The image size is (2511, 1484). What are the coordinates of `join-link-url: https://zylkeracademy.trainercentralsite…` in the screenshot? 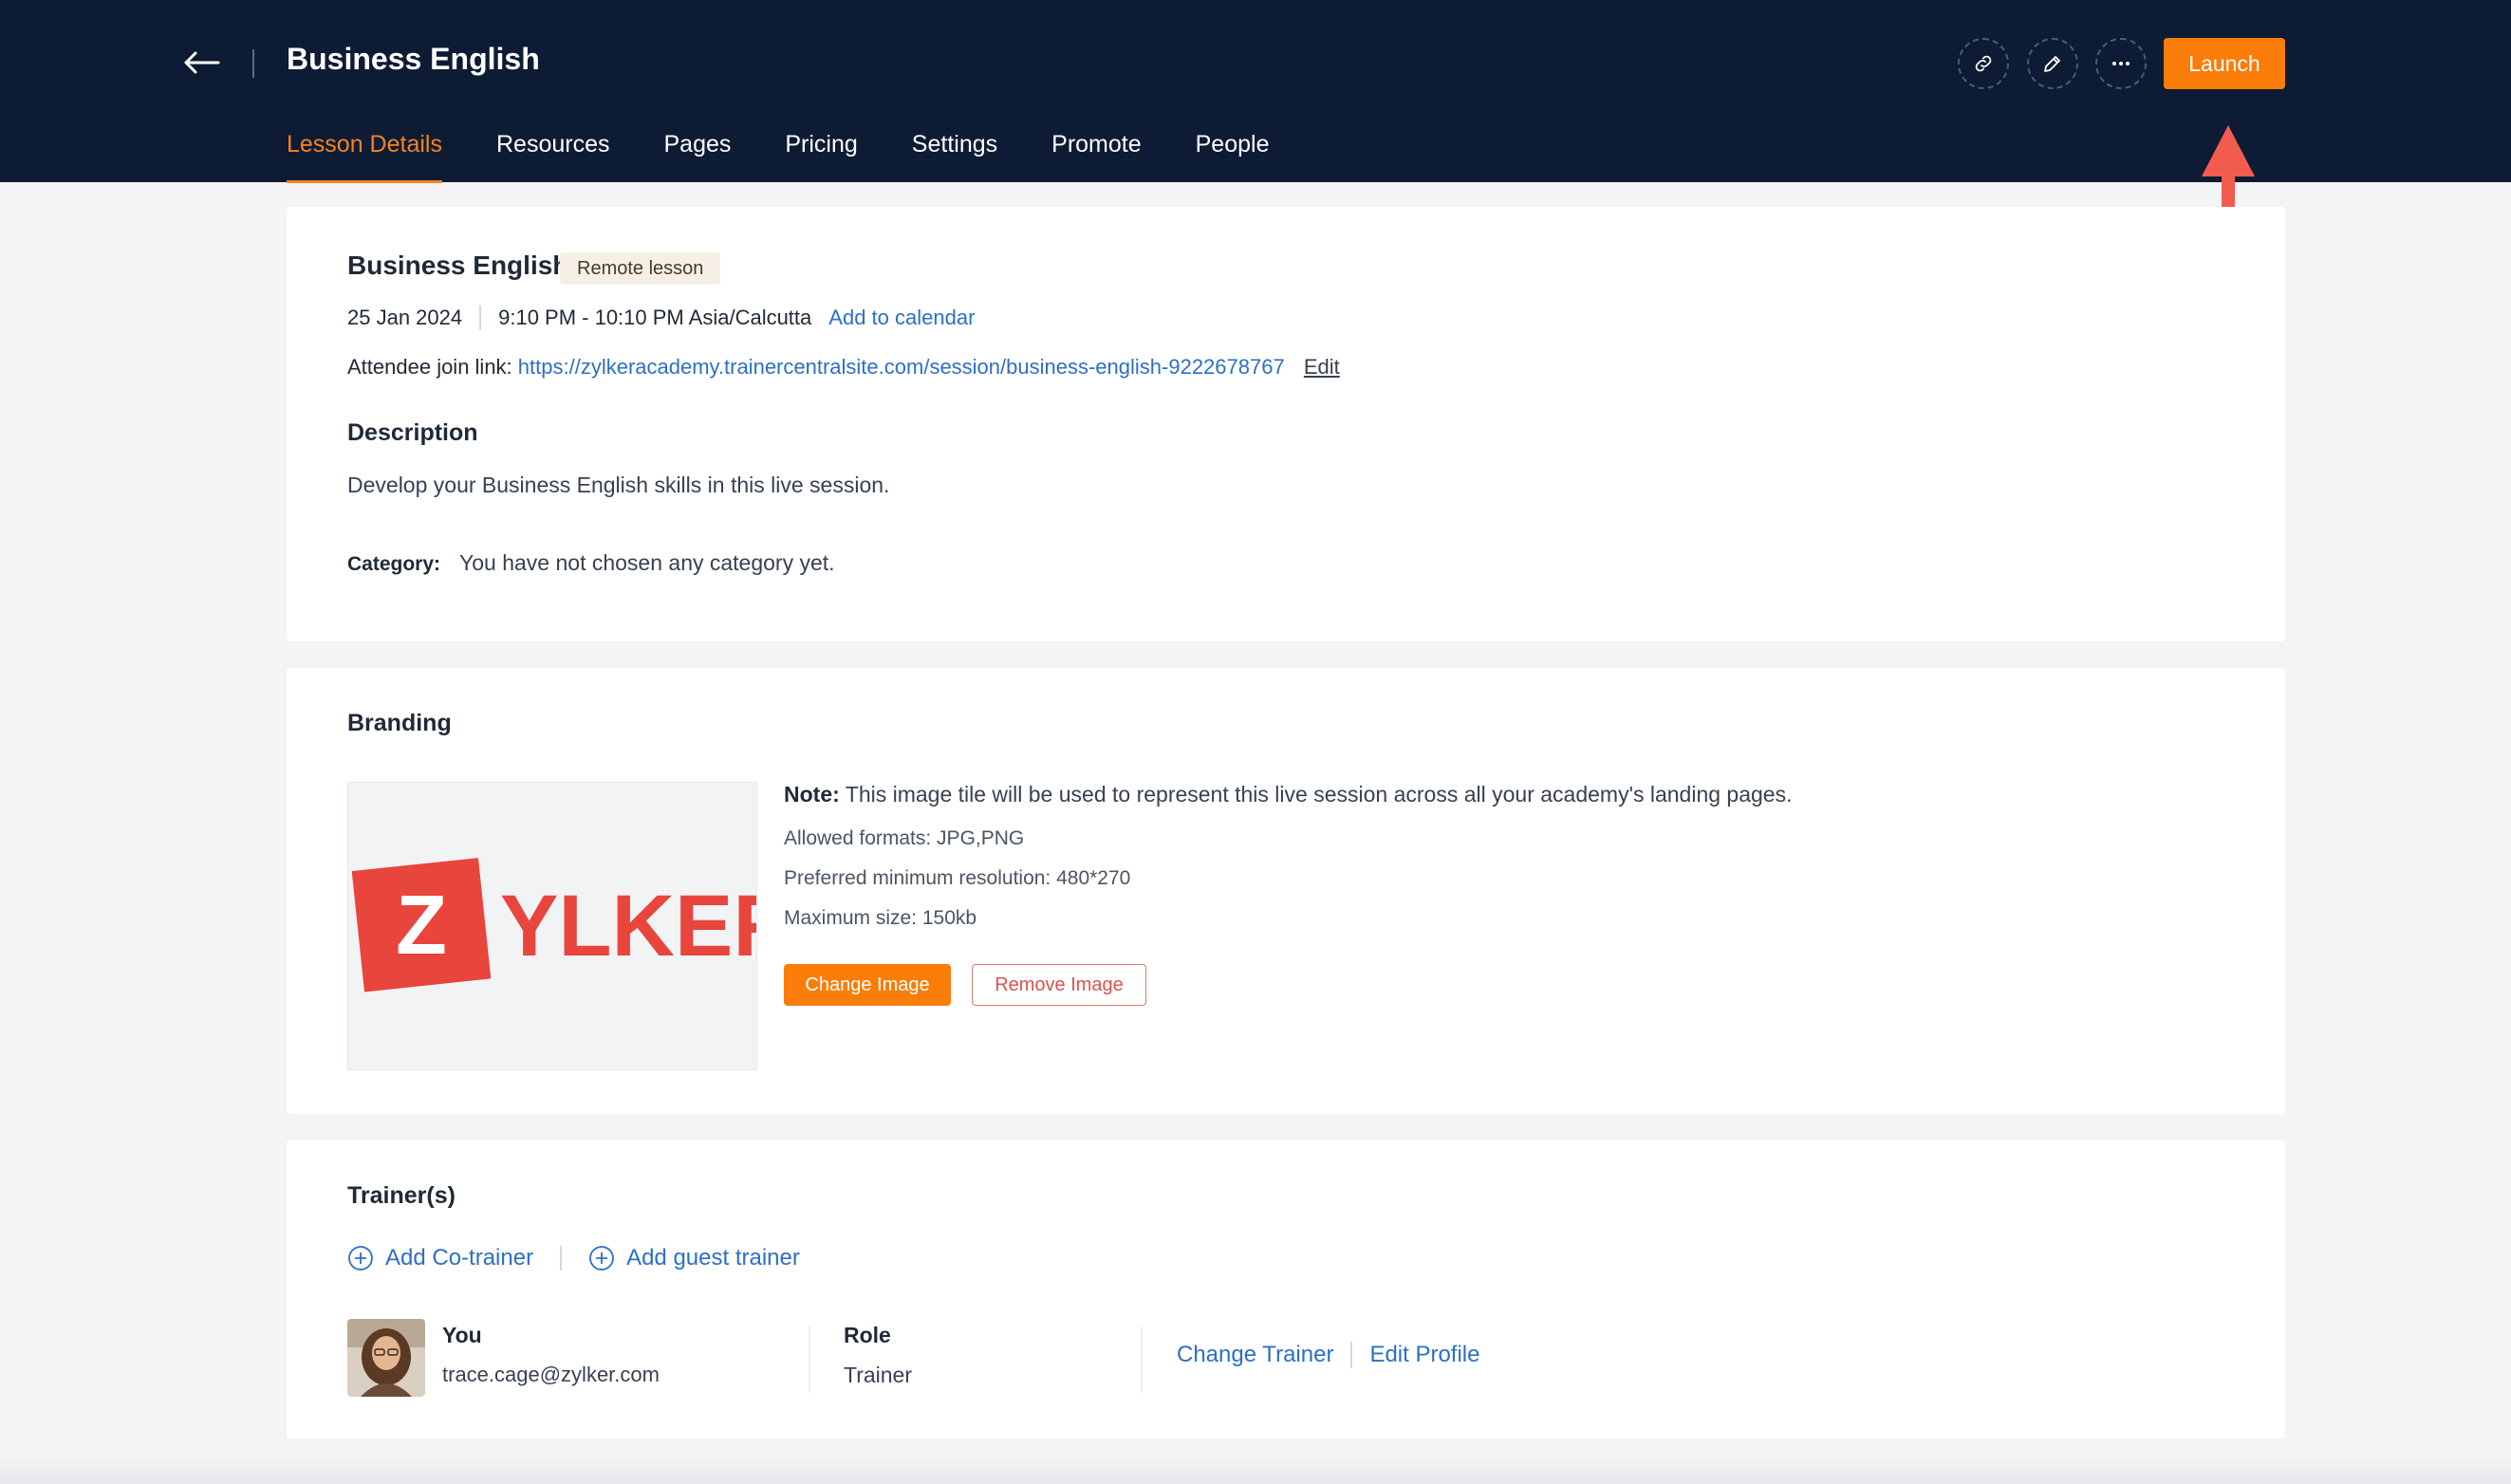 It's located at (901, 367).